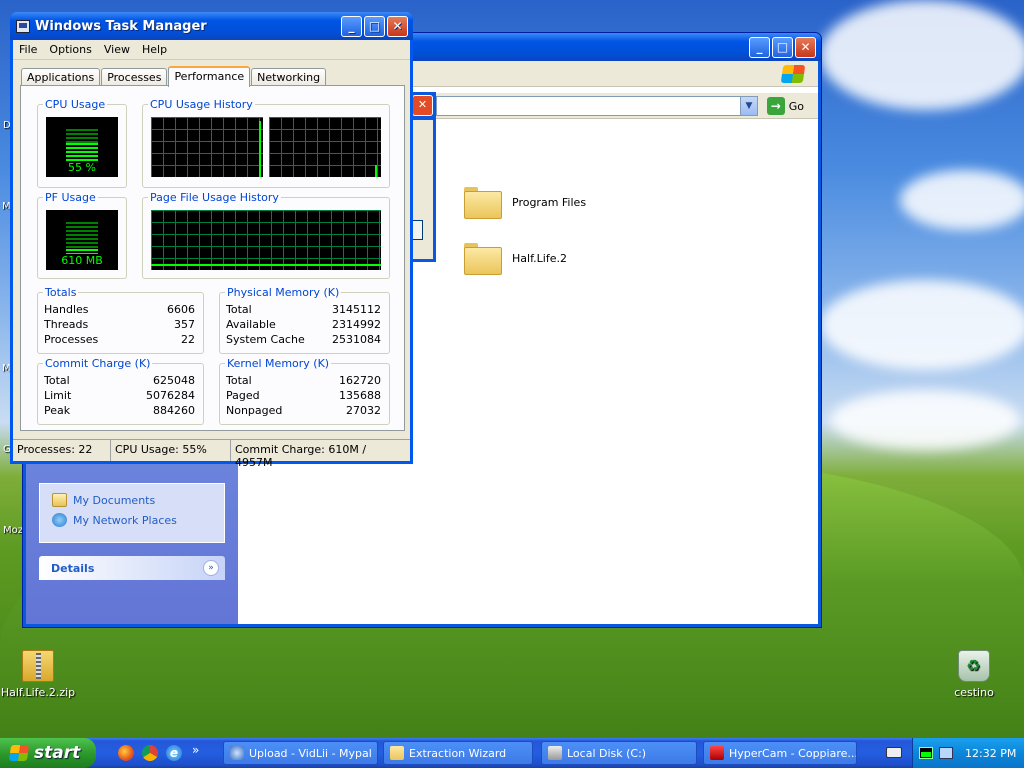 Image resolution: width=1024 pixels, height=768 pixels. Describe the element at coordinates (75, 104) in the screenshot. I see `group-title: CPU Usage` at that location.